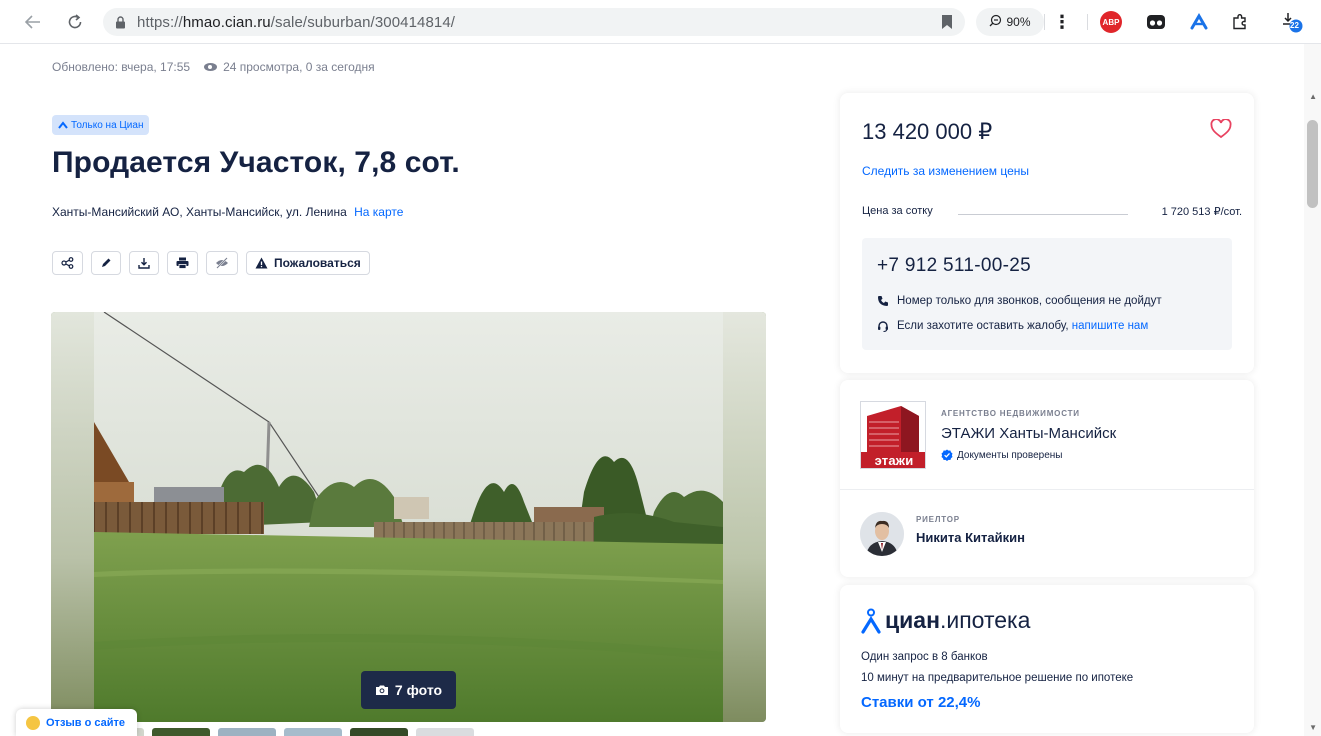 This screenshot has height=736, width=1321. I want to click on realtor-avatar, so click(882, 534).